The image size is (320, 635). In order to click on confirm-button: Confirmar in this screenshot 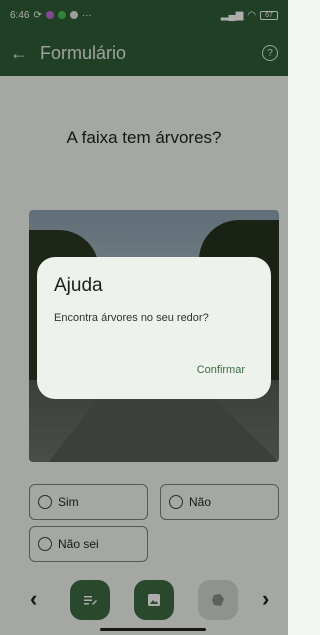, I will do `click(221, 370)`.